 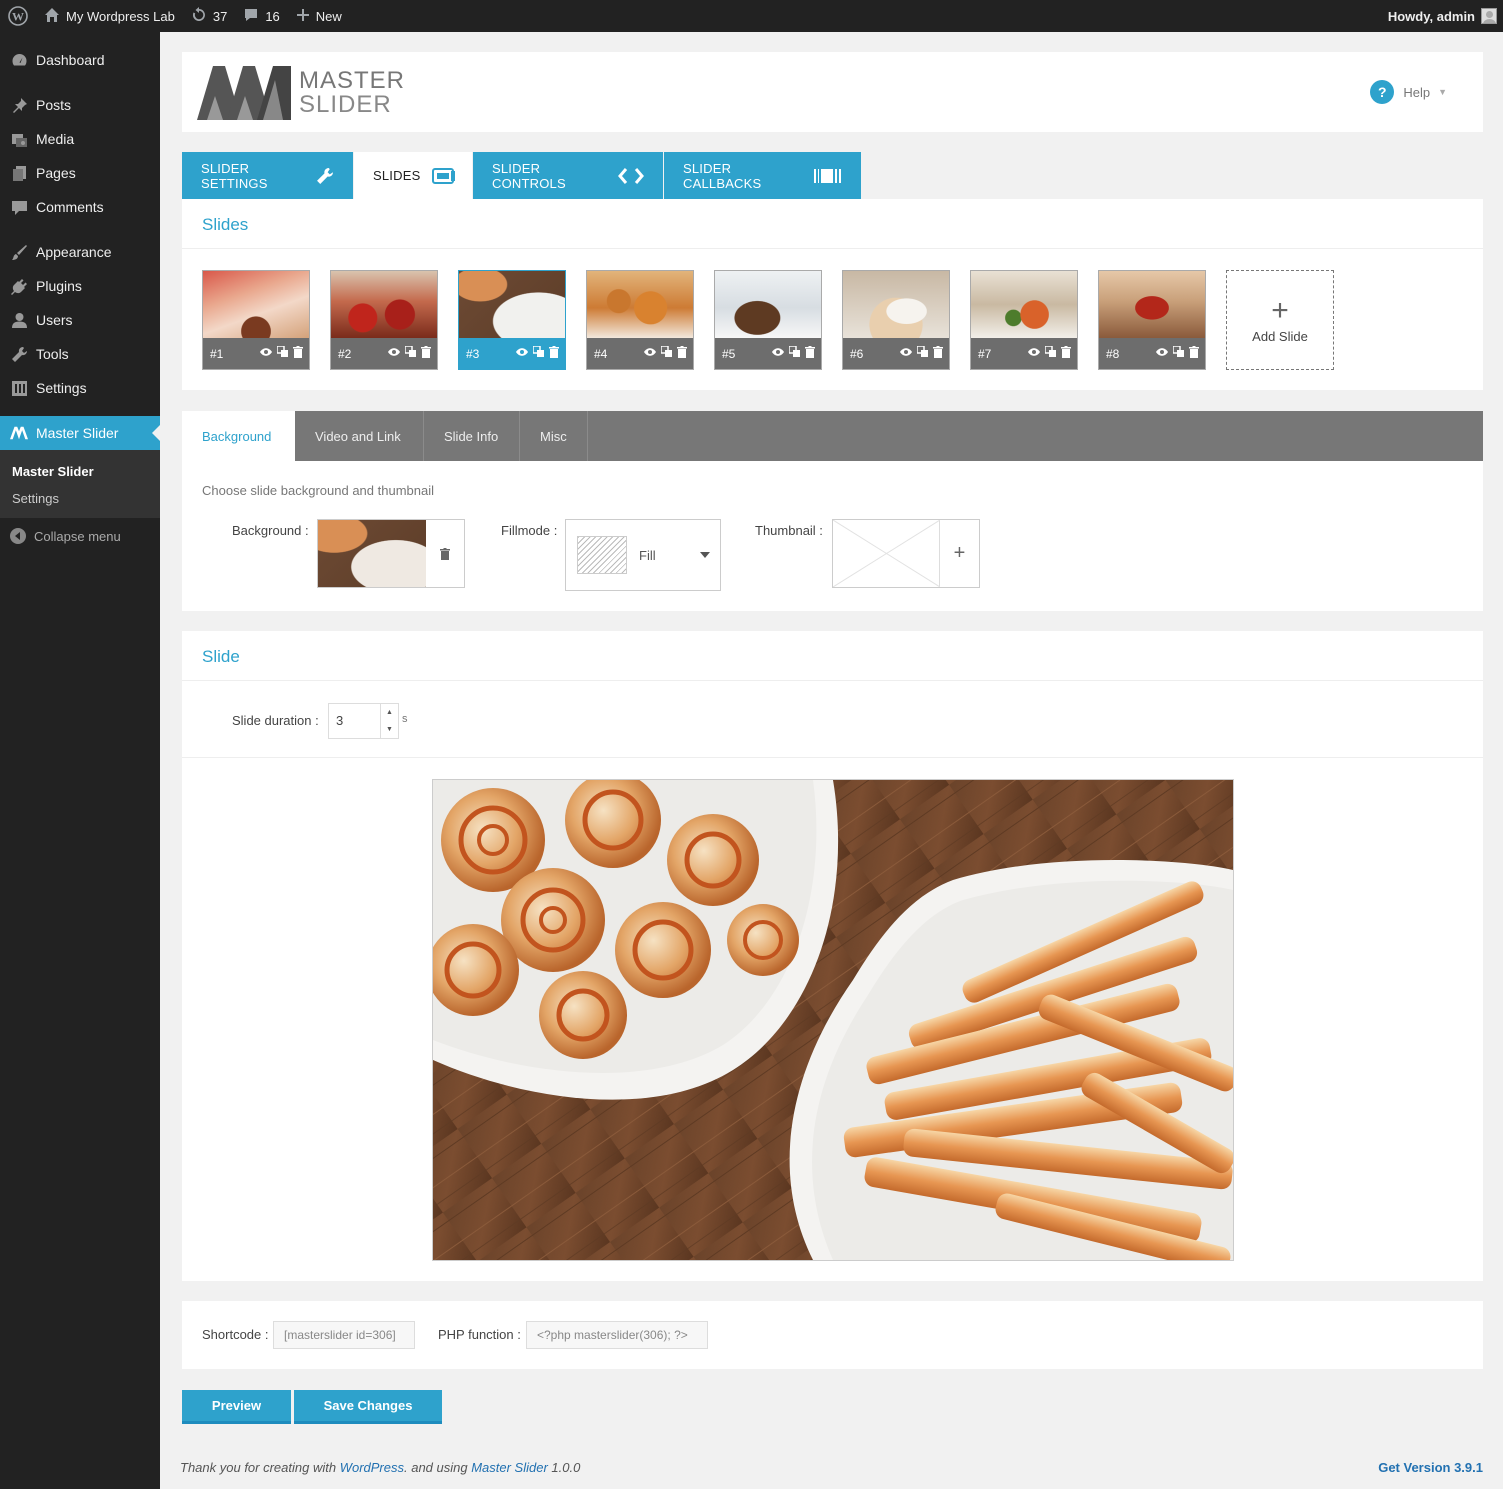 What do you see at coordinates (389, 712) in the screenshot?
I see `spin-up-icon: ▲` at bounding box center [389, 712].